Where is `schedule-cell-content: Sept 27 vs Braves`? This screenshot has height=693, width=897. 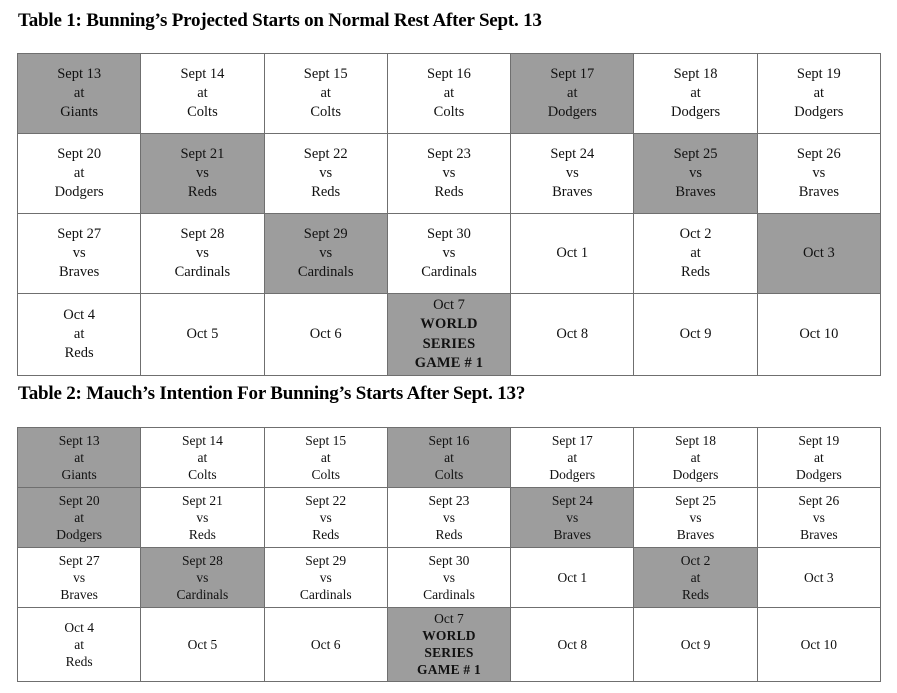
schedule-cell-content: Sept 27 vs Braves is located at coordinates (79, 254).